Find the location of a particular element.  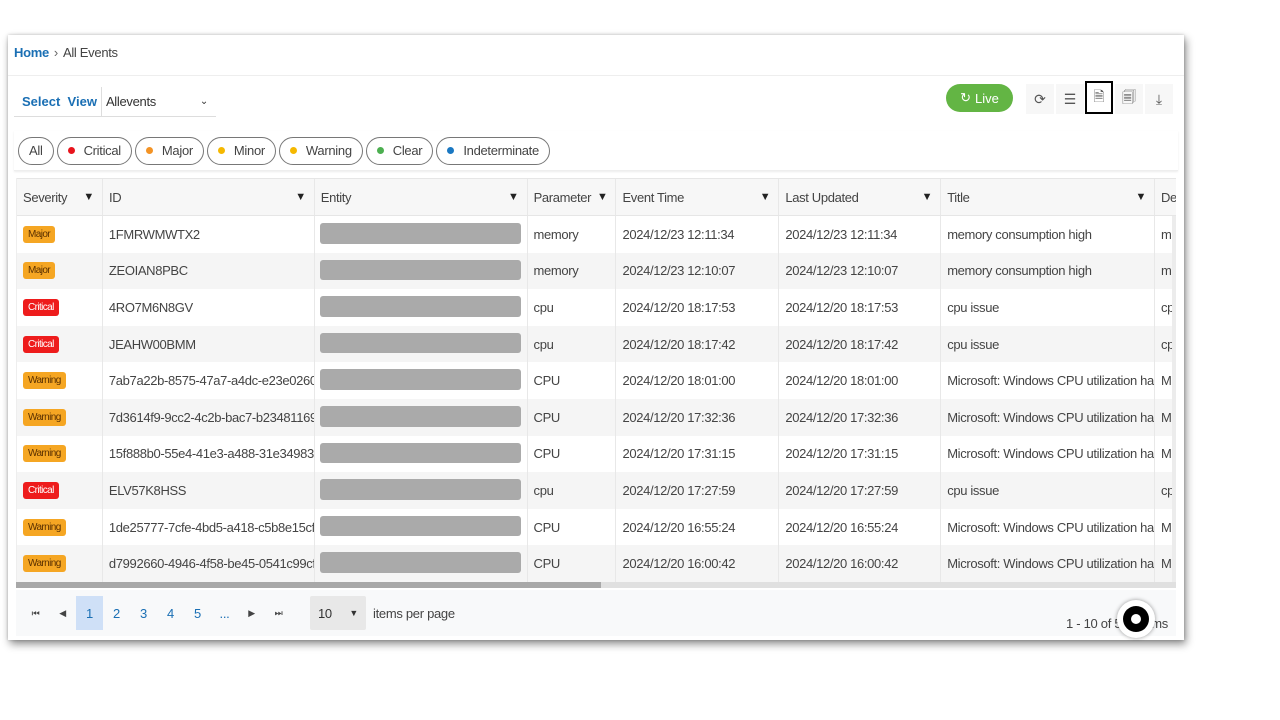

cell-text: 2024/12/20 18:17:42 is located at coordinates (679, 344).